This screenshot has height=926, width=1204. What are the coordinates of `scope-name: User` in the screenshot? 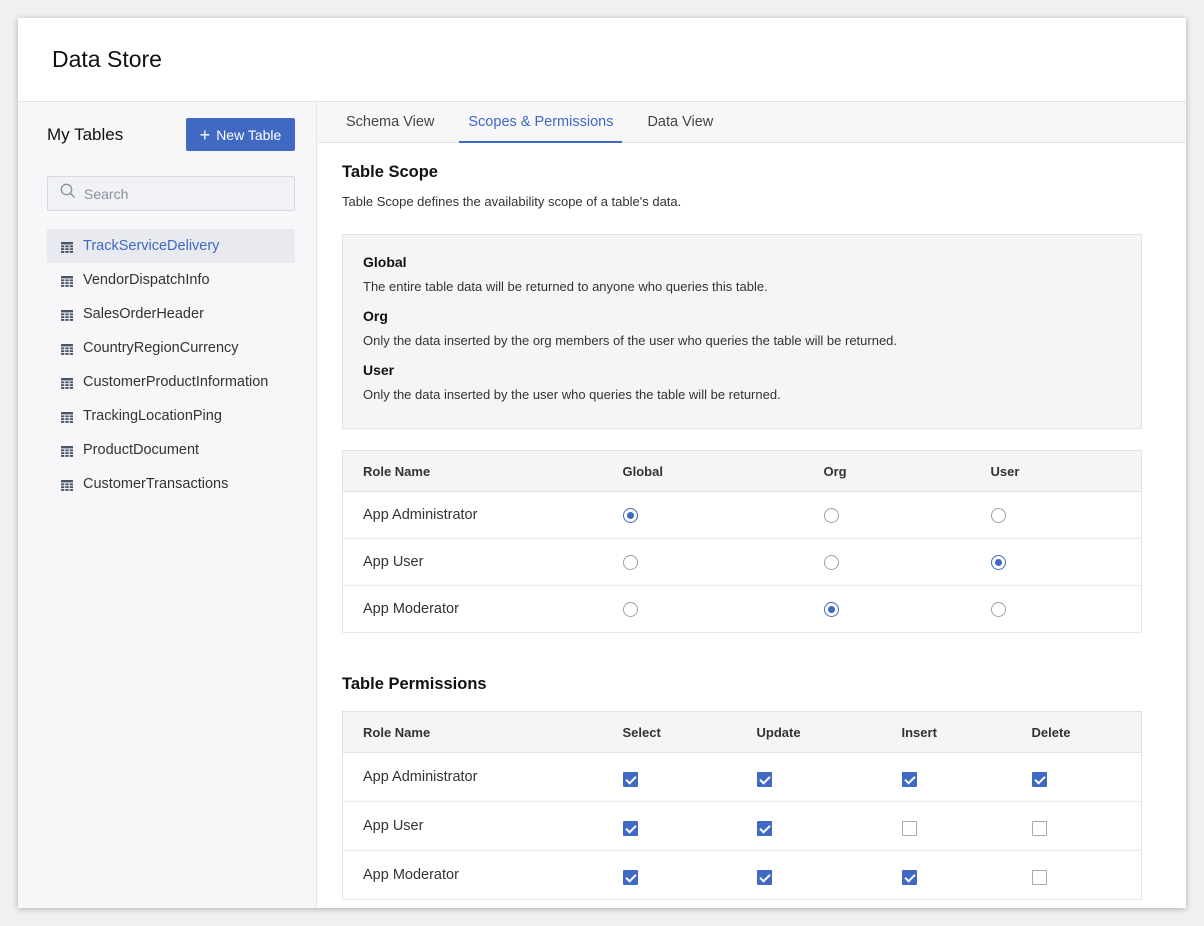 It's located at (379, 370).